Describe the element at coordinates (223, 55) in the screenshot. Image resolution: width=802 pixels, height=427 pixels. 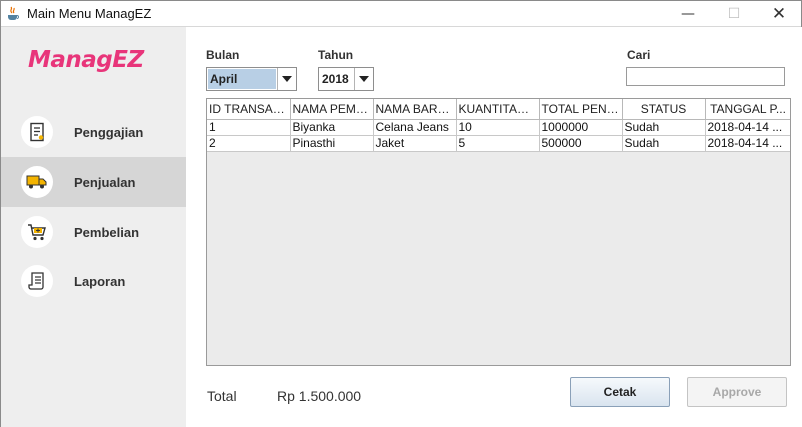
I see `month-label: Bulan` at that location.